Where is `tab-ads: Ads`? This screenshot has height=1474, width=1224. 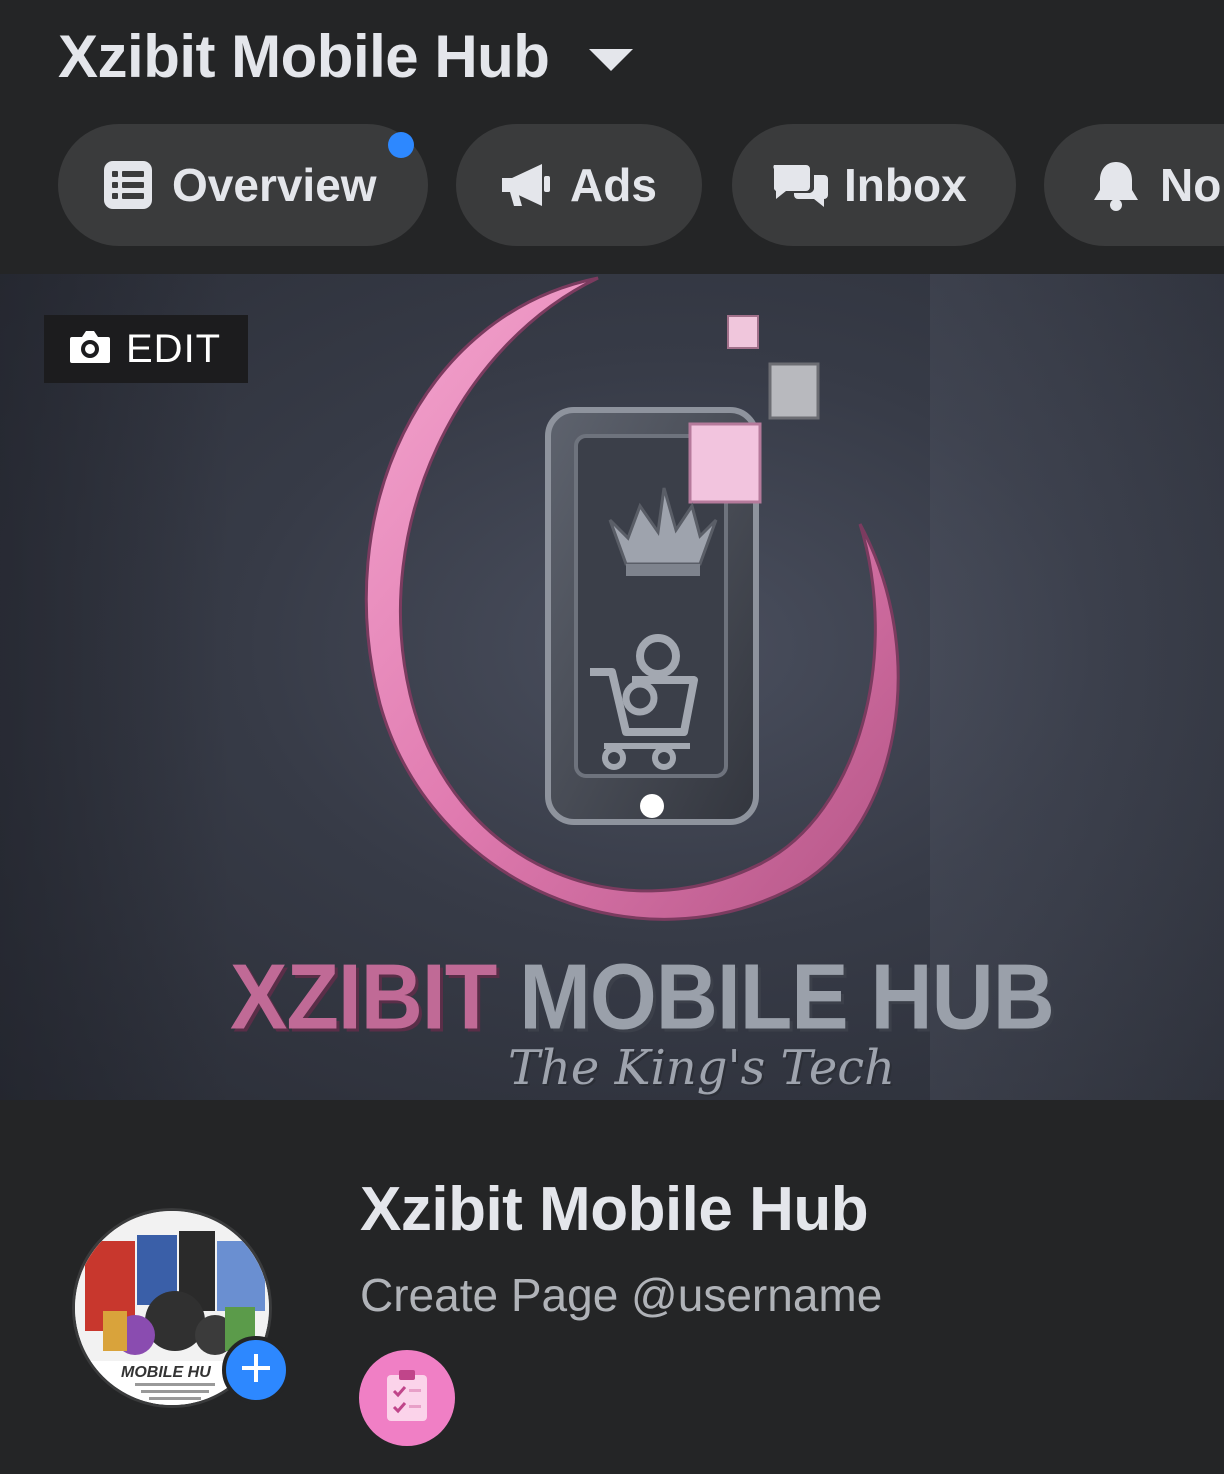
tab-ads: Ads is located at coordinates (579, 185).